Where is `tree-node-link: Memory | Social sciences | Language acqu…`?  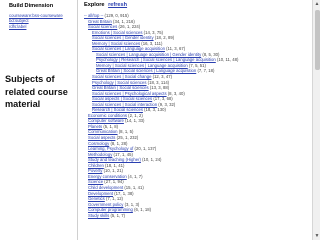
tree-node-link: Memory | Social sciences | Language acqu… is located at coordinates (142, 65).